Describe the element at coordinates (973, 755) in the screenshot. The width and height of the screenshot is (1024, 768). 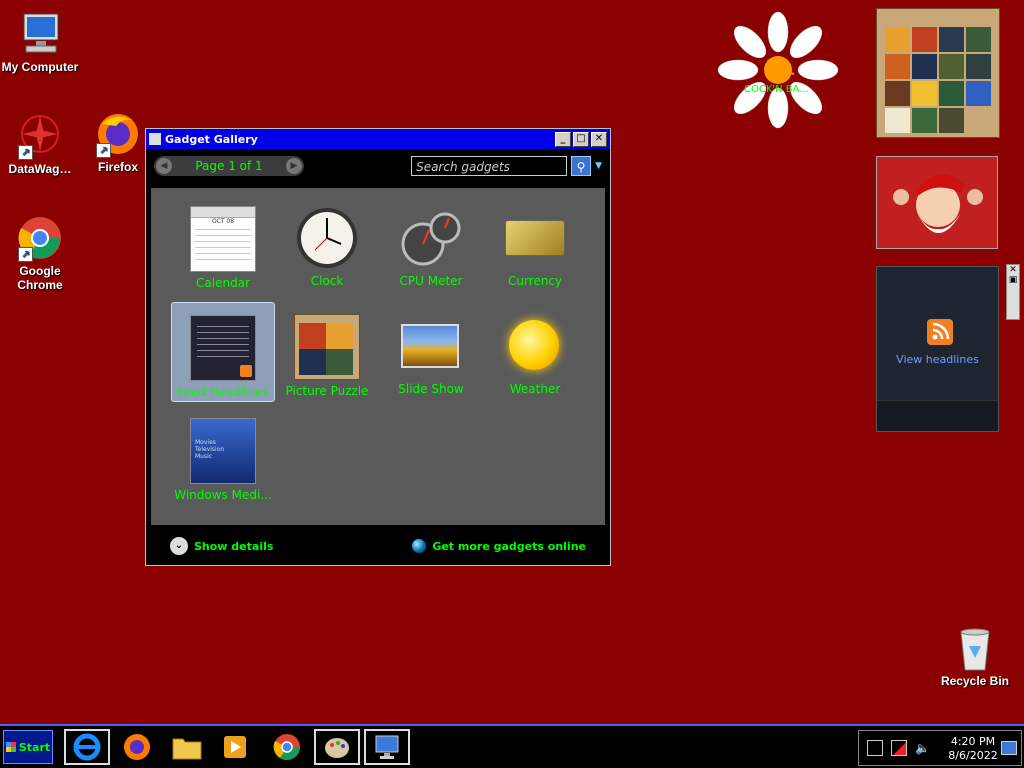
I see `clock-date: 8/6/2022` at that location.